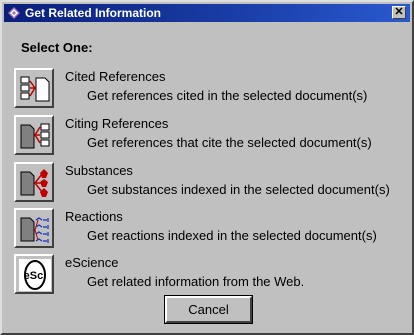 This screenshot has width=414, height=335. What do you see at coordinates (93, 13) in the screenshot?
I see `window-title: Get Related Information` at bounding box center [93, 13].